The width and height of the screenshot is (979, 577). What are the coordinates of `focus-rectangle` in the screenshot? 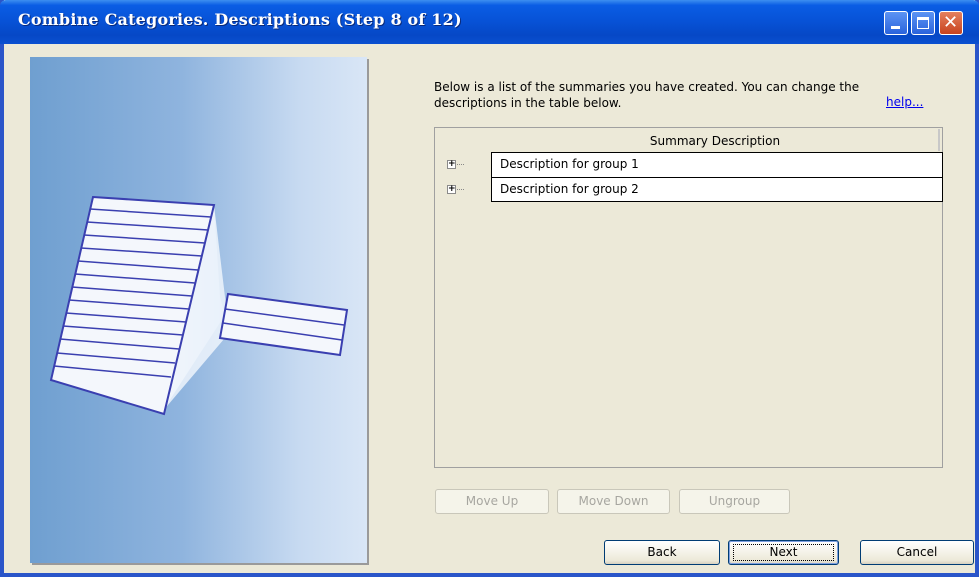 It's located at (783, 552).